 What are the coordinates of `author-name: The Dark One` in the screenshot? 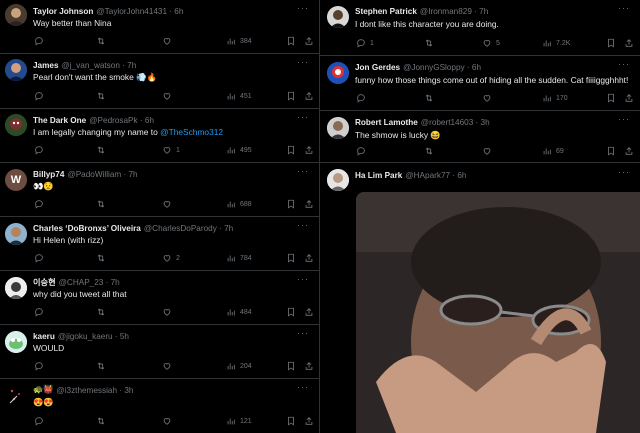 It's located at (59, 120).